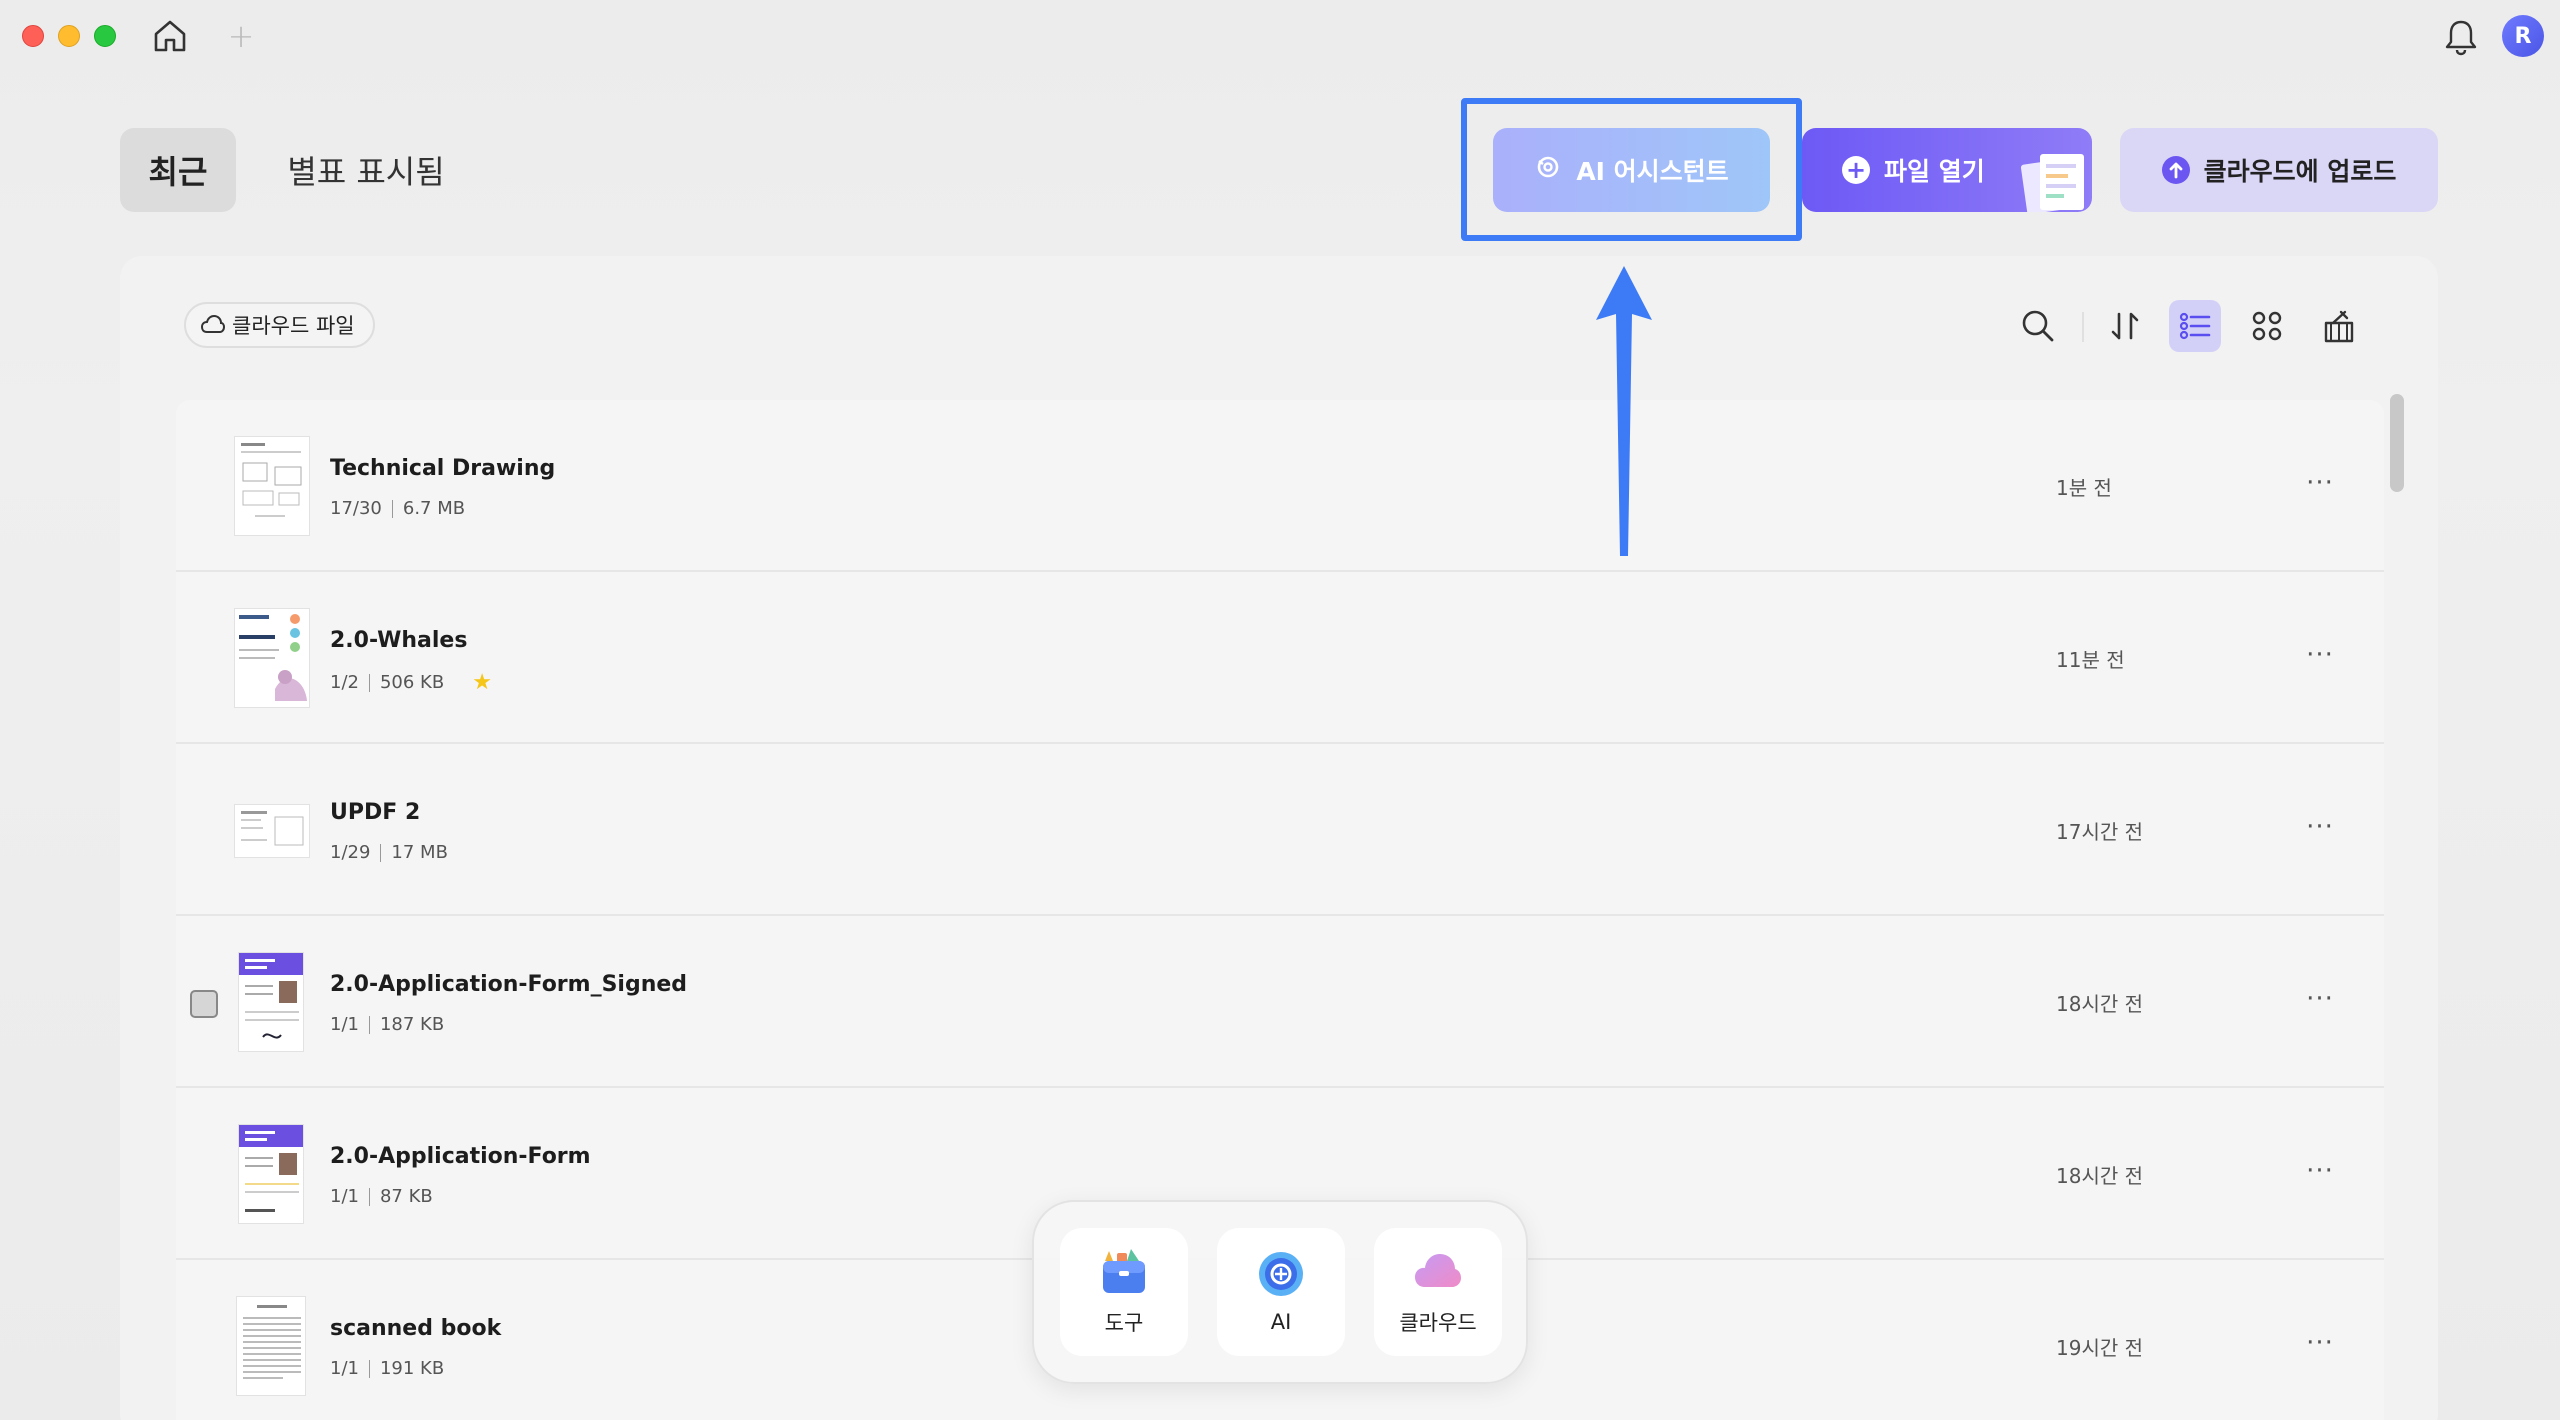 This screenshot has width=2560, height=1420. I want to click on tab-recent: 최근, so click(178, 170).